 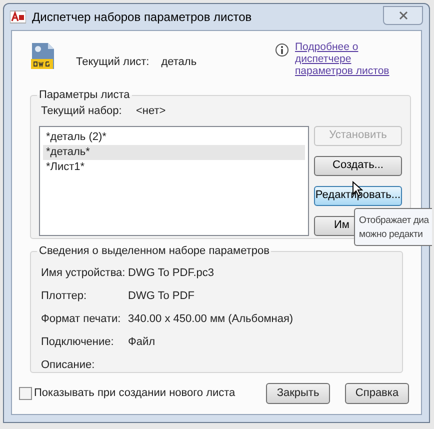 What do you see at coordinates (154, 251) in the screenshot?
I see `group-title: Сведения о выделенном наборе параметров` at bounding box center [154, 251].